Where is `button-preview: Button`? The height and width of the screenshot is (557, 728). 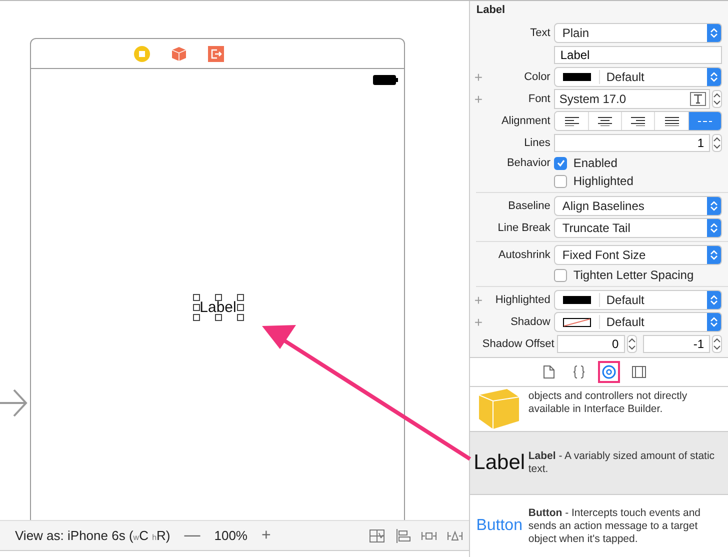 button-preview: Button is located at coordinates (499, 526).